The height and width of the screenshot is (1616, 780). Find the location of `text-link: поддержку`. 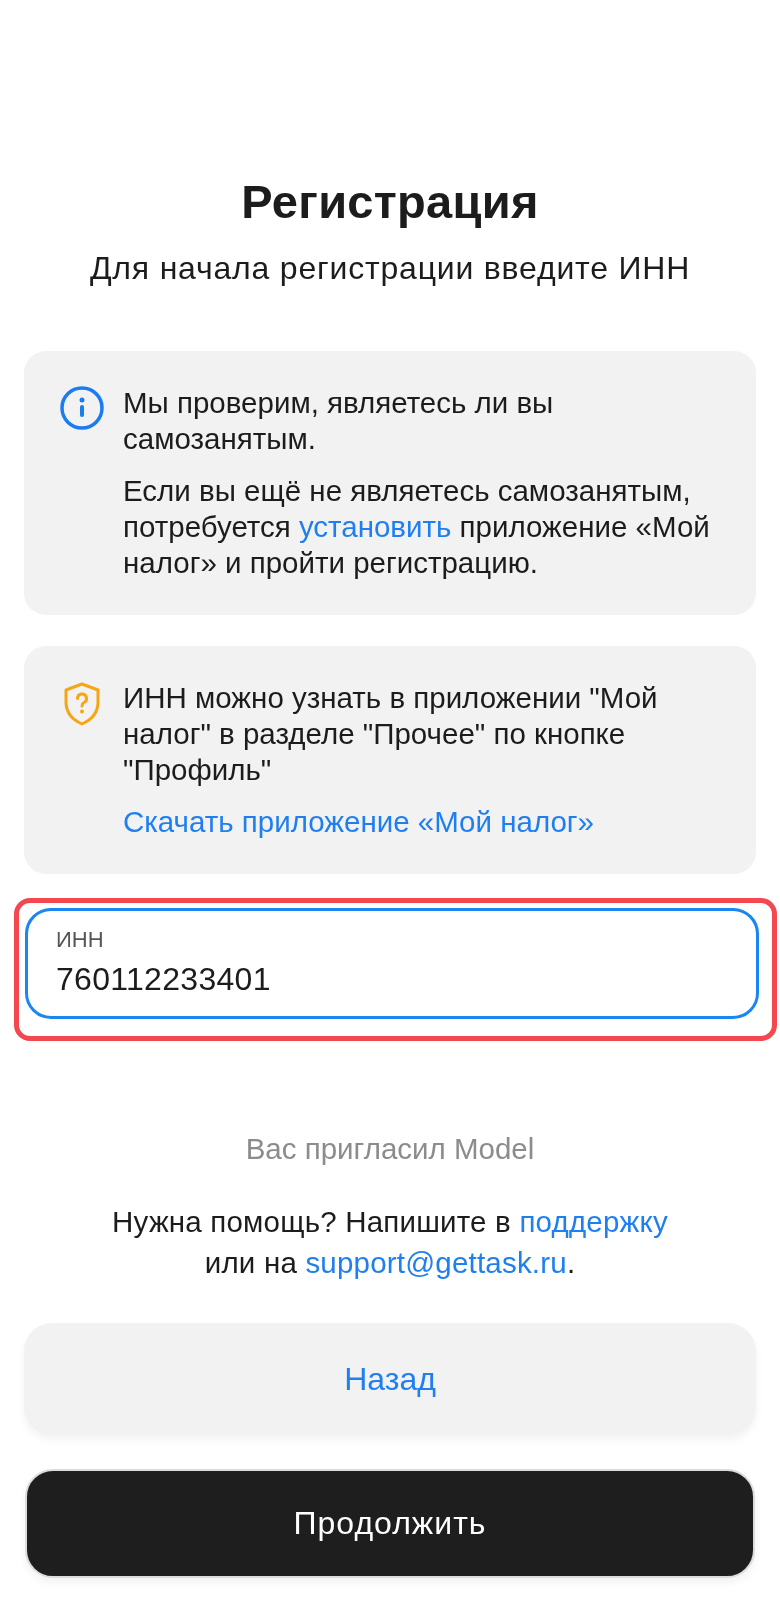

text-link: поддержку is located at coordinates (593, 1221).